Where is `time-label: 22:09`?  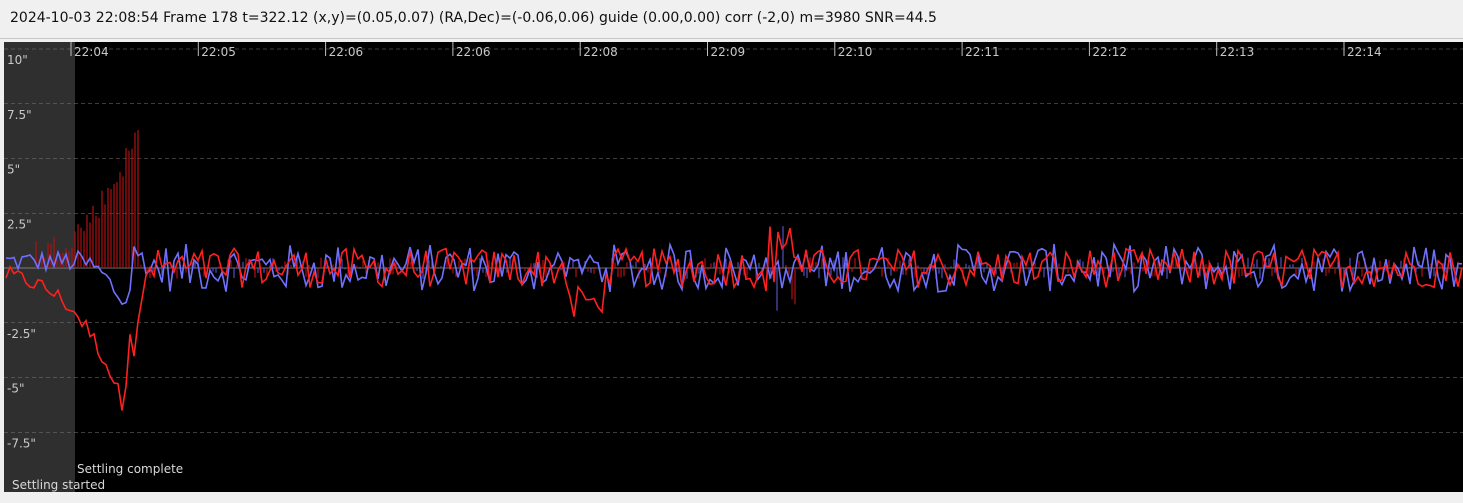
time-label: 22:09 is located at coordinates (728, 52).